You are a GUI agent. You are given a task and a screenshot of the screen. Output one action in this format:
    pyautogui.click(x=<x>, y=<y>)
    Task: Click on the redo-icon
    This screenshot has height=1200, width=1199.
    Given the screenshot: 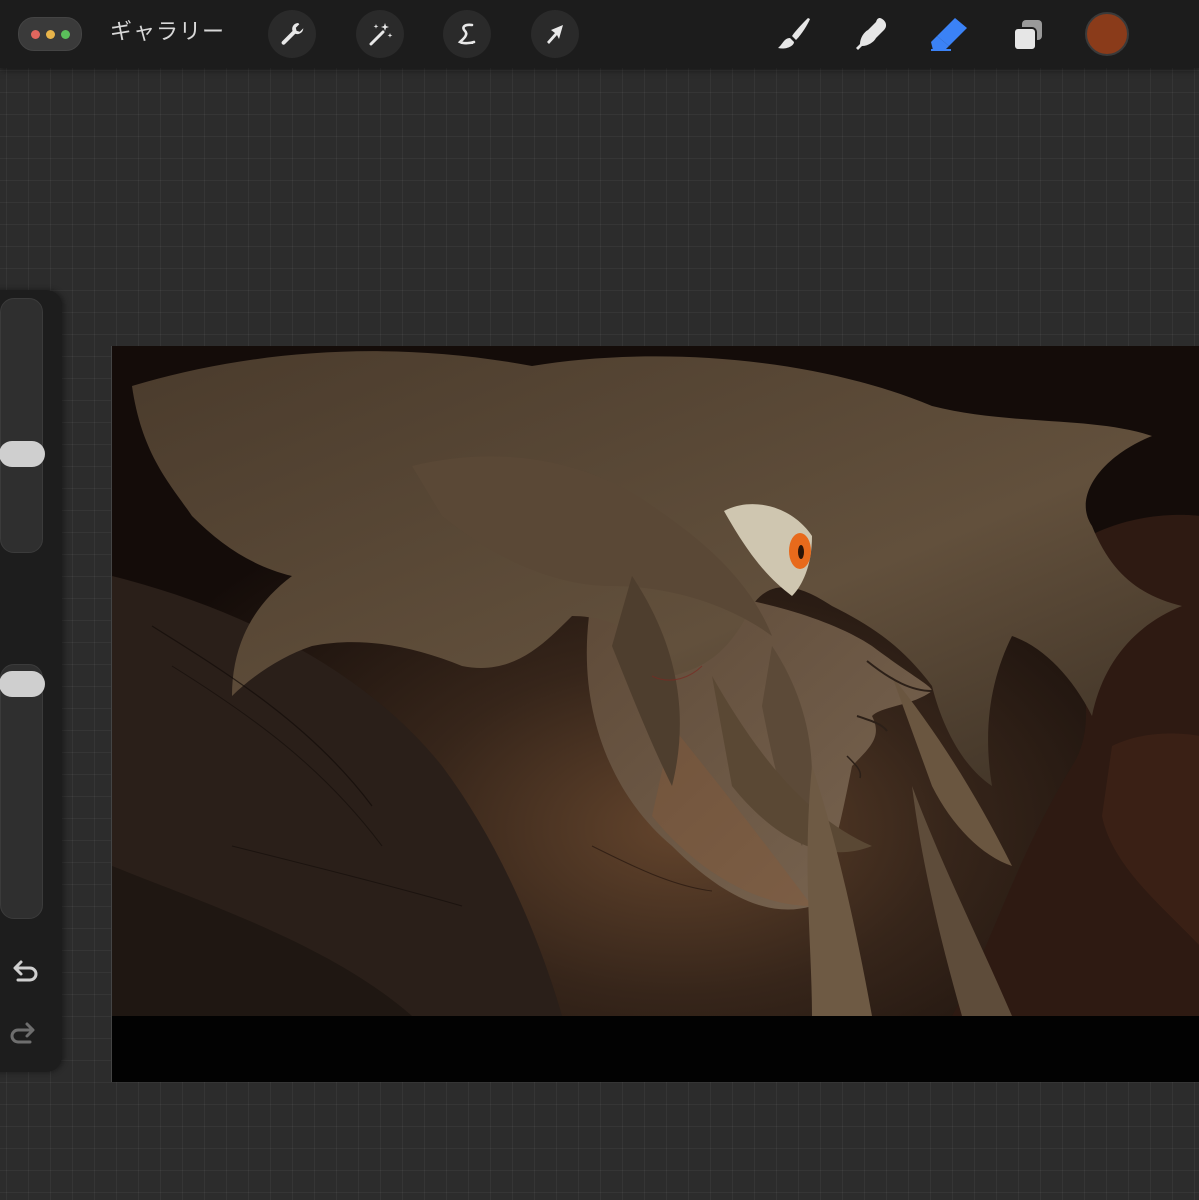 What is the action you would take?
    pyautogui.click(x=22, y=1033)
    